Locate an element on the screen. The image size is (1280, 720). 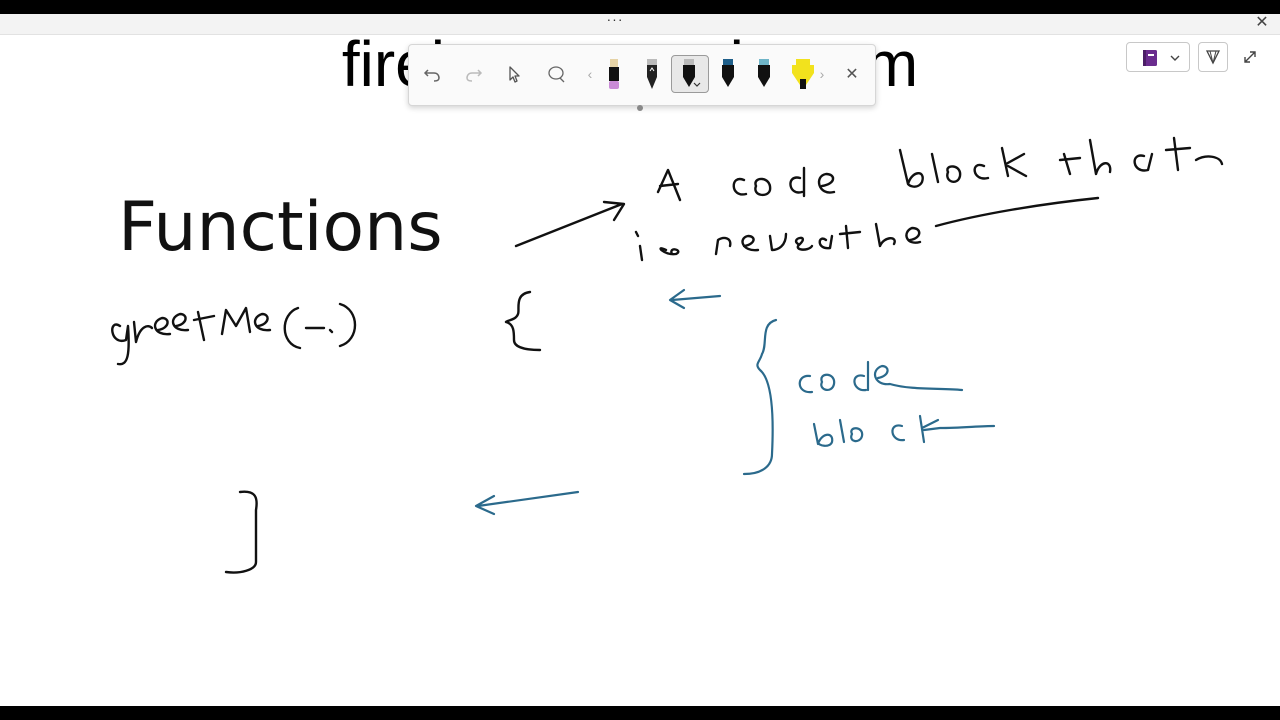
blue-pen-icon is located at coordinates (728, 73).